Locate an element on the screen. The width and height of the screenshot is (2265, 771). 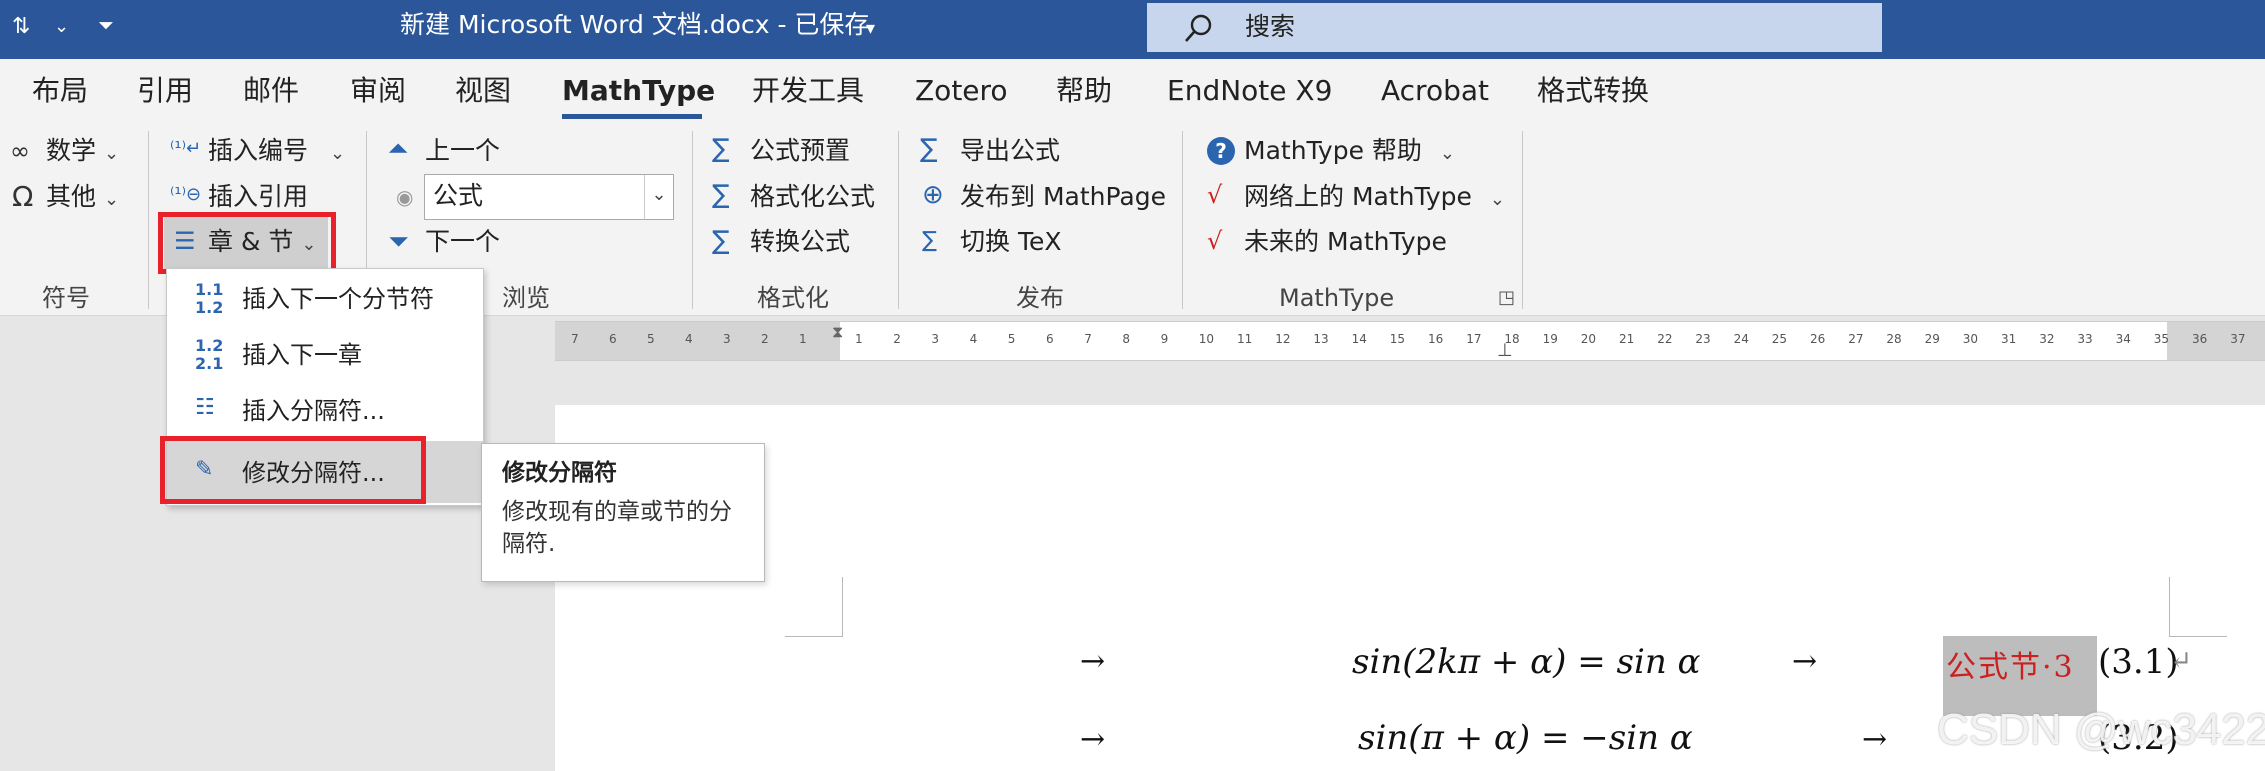
tab-help: 帮助 is located at coordinates (1084, 91).